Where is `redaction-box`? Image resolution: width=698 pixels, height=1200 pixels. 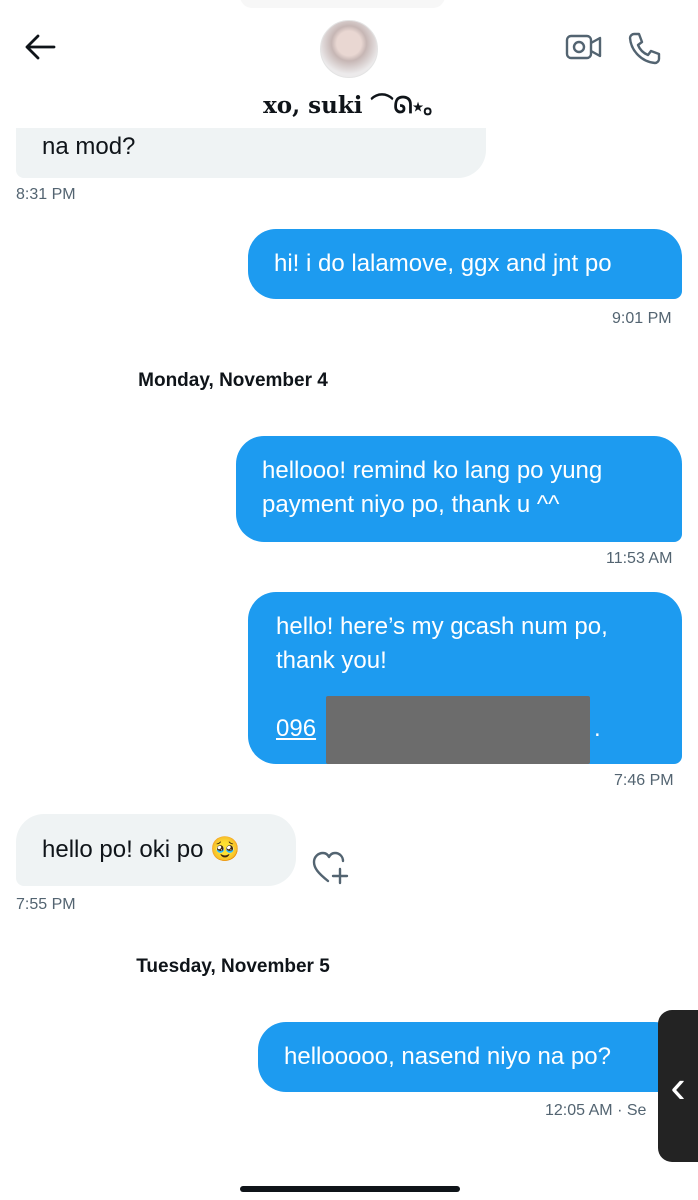
redaction-box is located at coordinates (458, 730).